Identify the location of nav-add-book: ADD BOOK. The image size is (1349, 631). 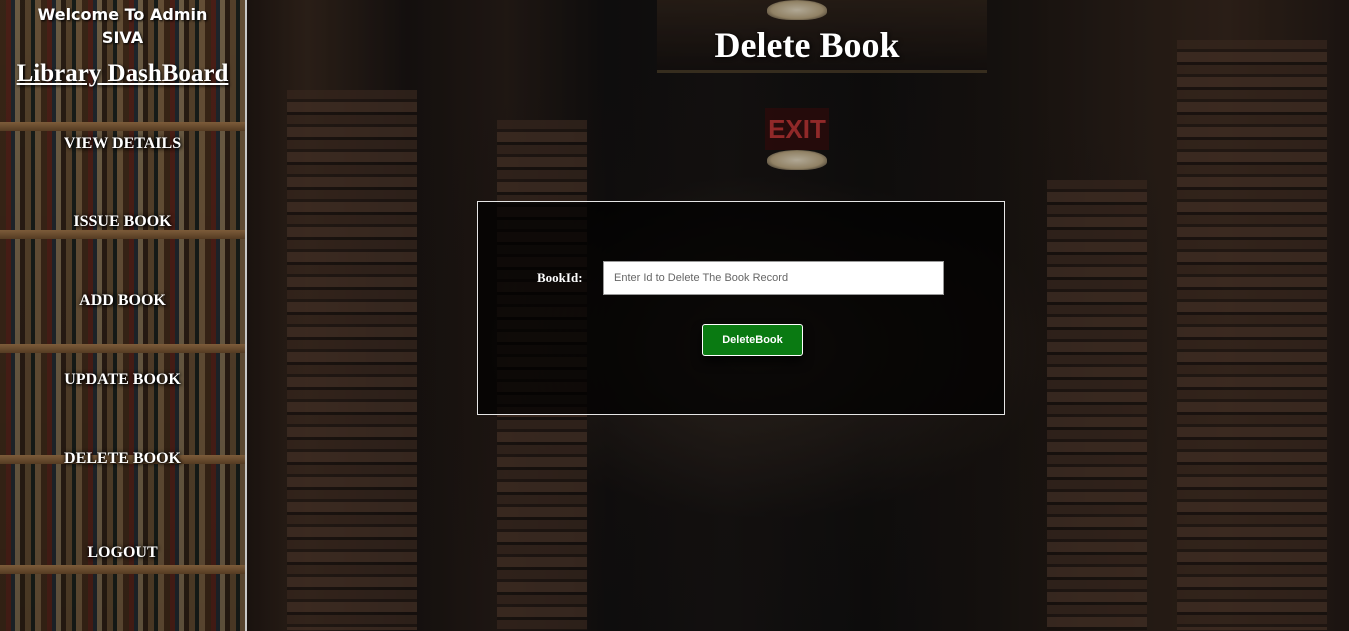
(122, 301).